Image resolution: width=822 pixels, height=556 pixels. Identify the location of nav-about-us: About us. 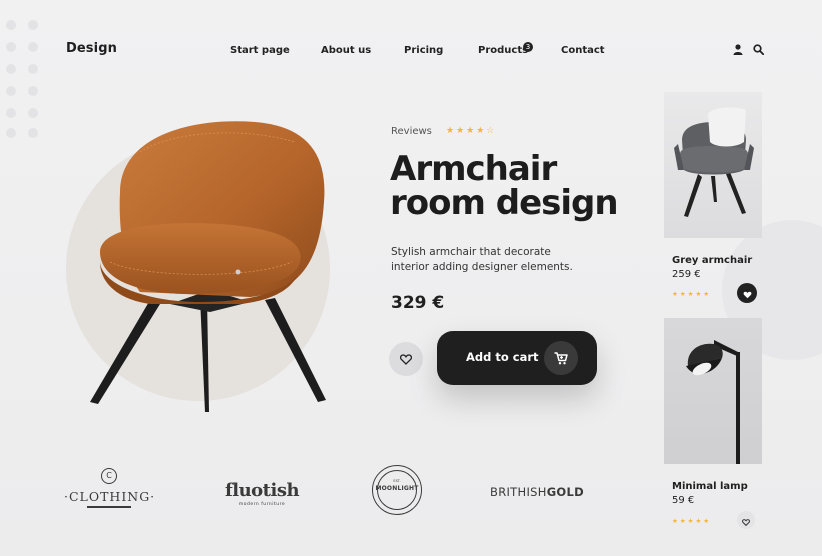
(346, 50).